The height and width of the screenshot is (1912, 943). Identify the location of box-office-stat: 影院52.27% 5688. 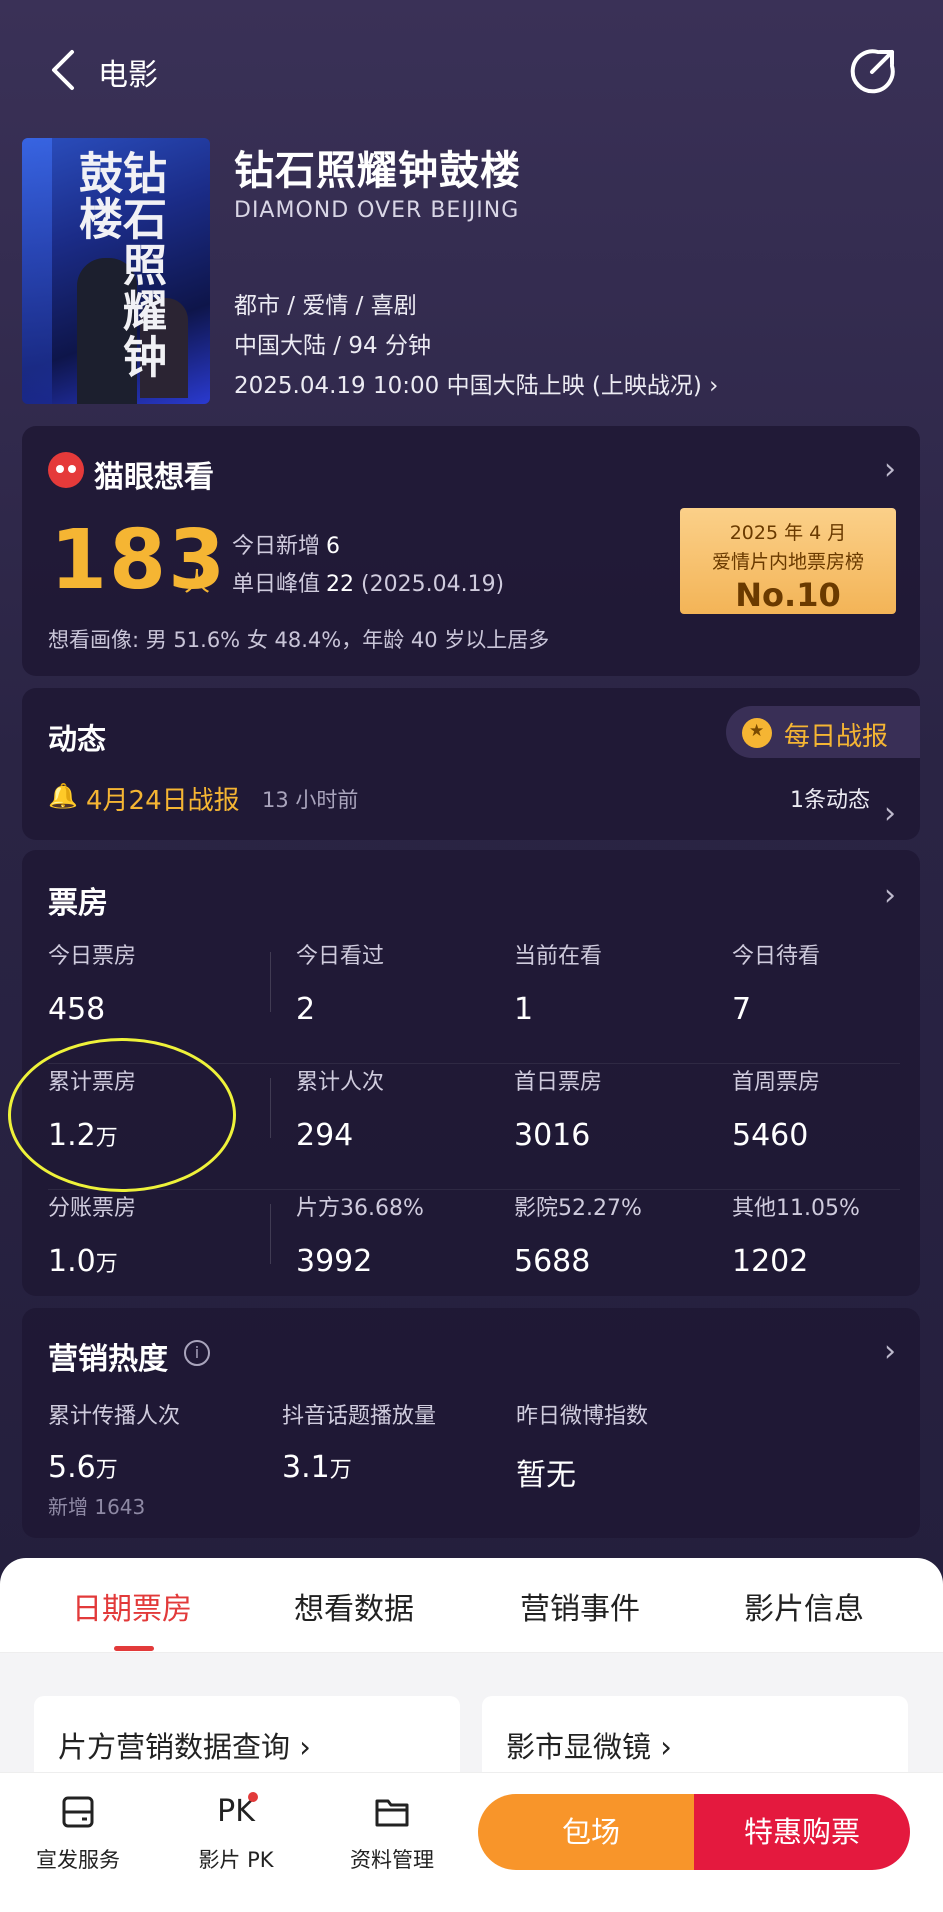
(578, 1234).